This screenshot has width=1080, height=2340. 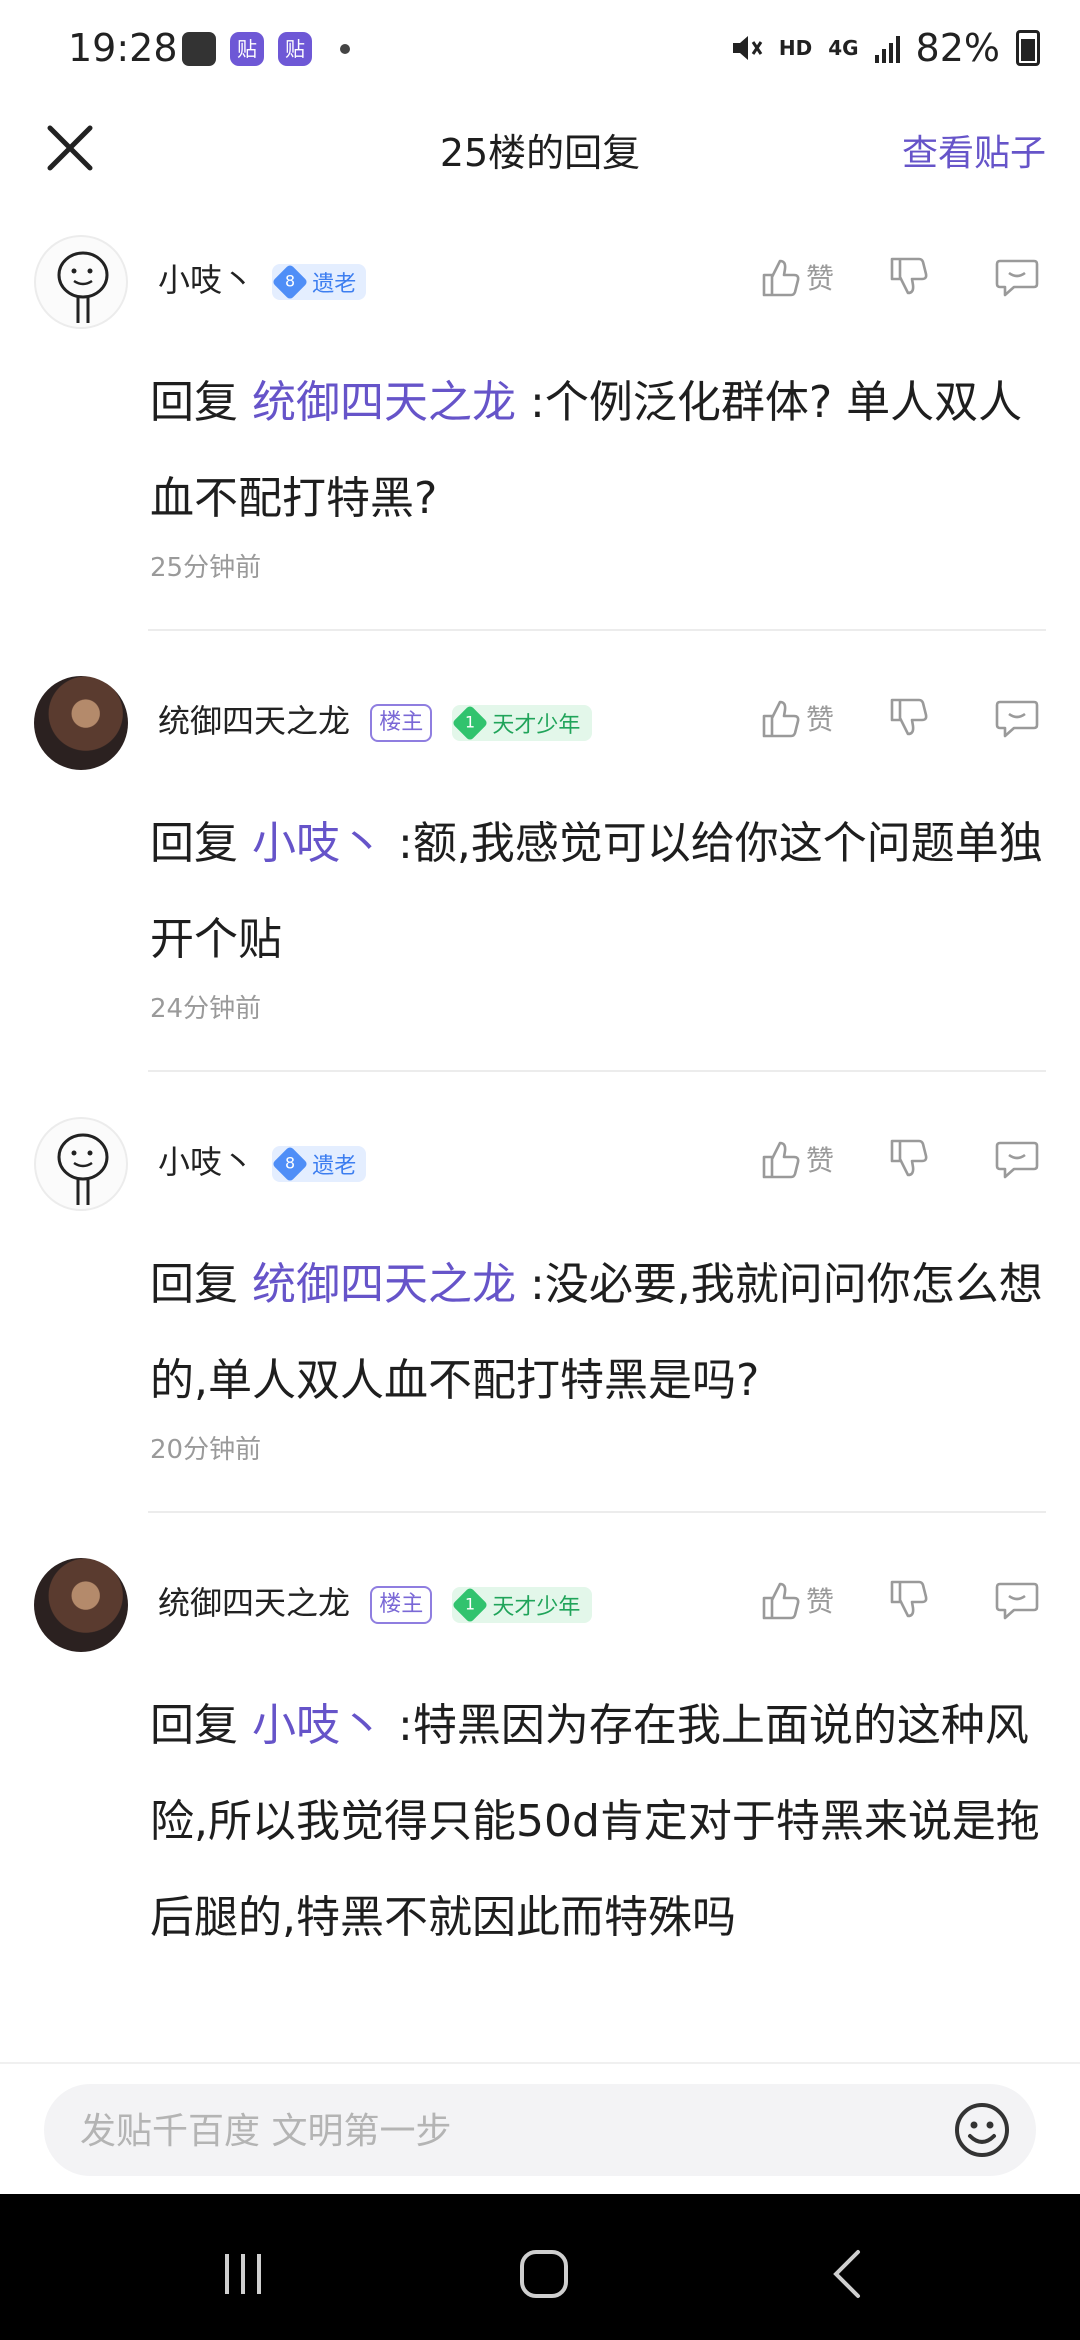 What do you see at coordinates (123, 48) in the screenshot?
I see `status-time: 19:28` at bounding box center [123, 48].